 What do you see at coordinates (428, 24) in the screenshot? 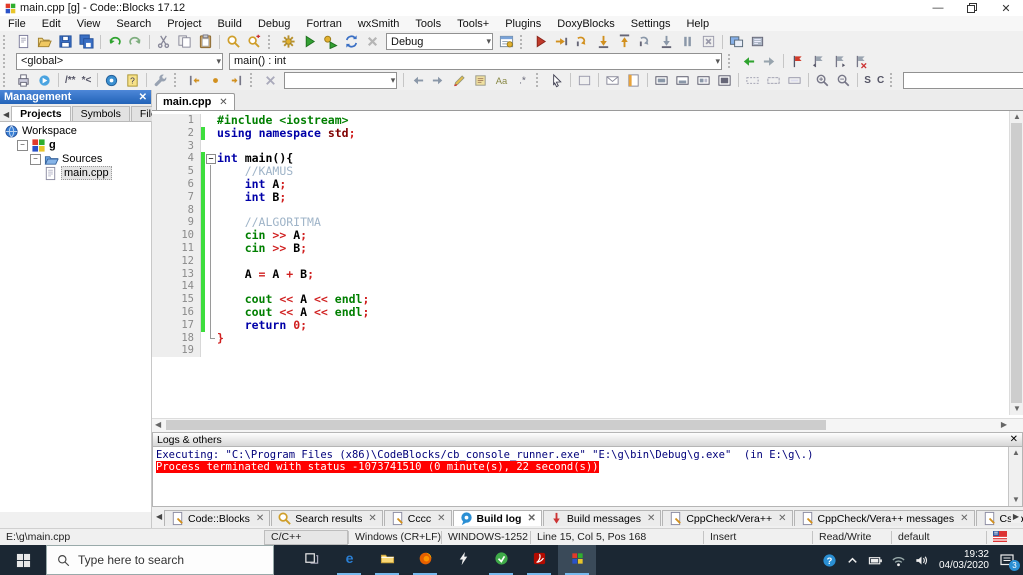
I see `menu-tools: Tools` at bounding box center [428, 24].